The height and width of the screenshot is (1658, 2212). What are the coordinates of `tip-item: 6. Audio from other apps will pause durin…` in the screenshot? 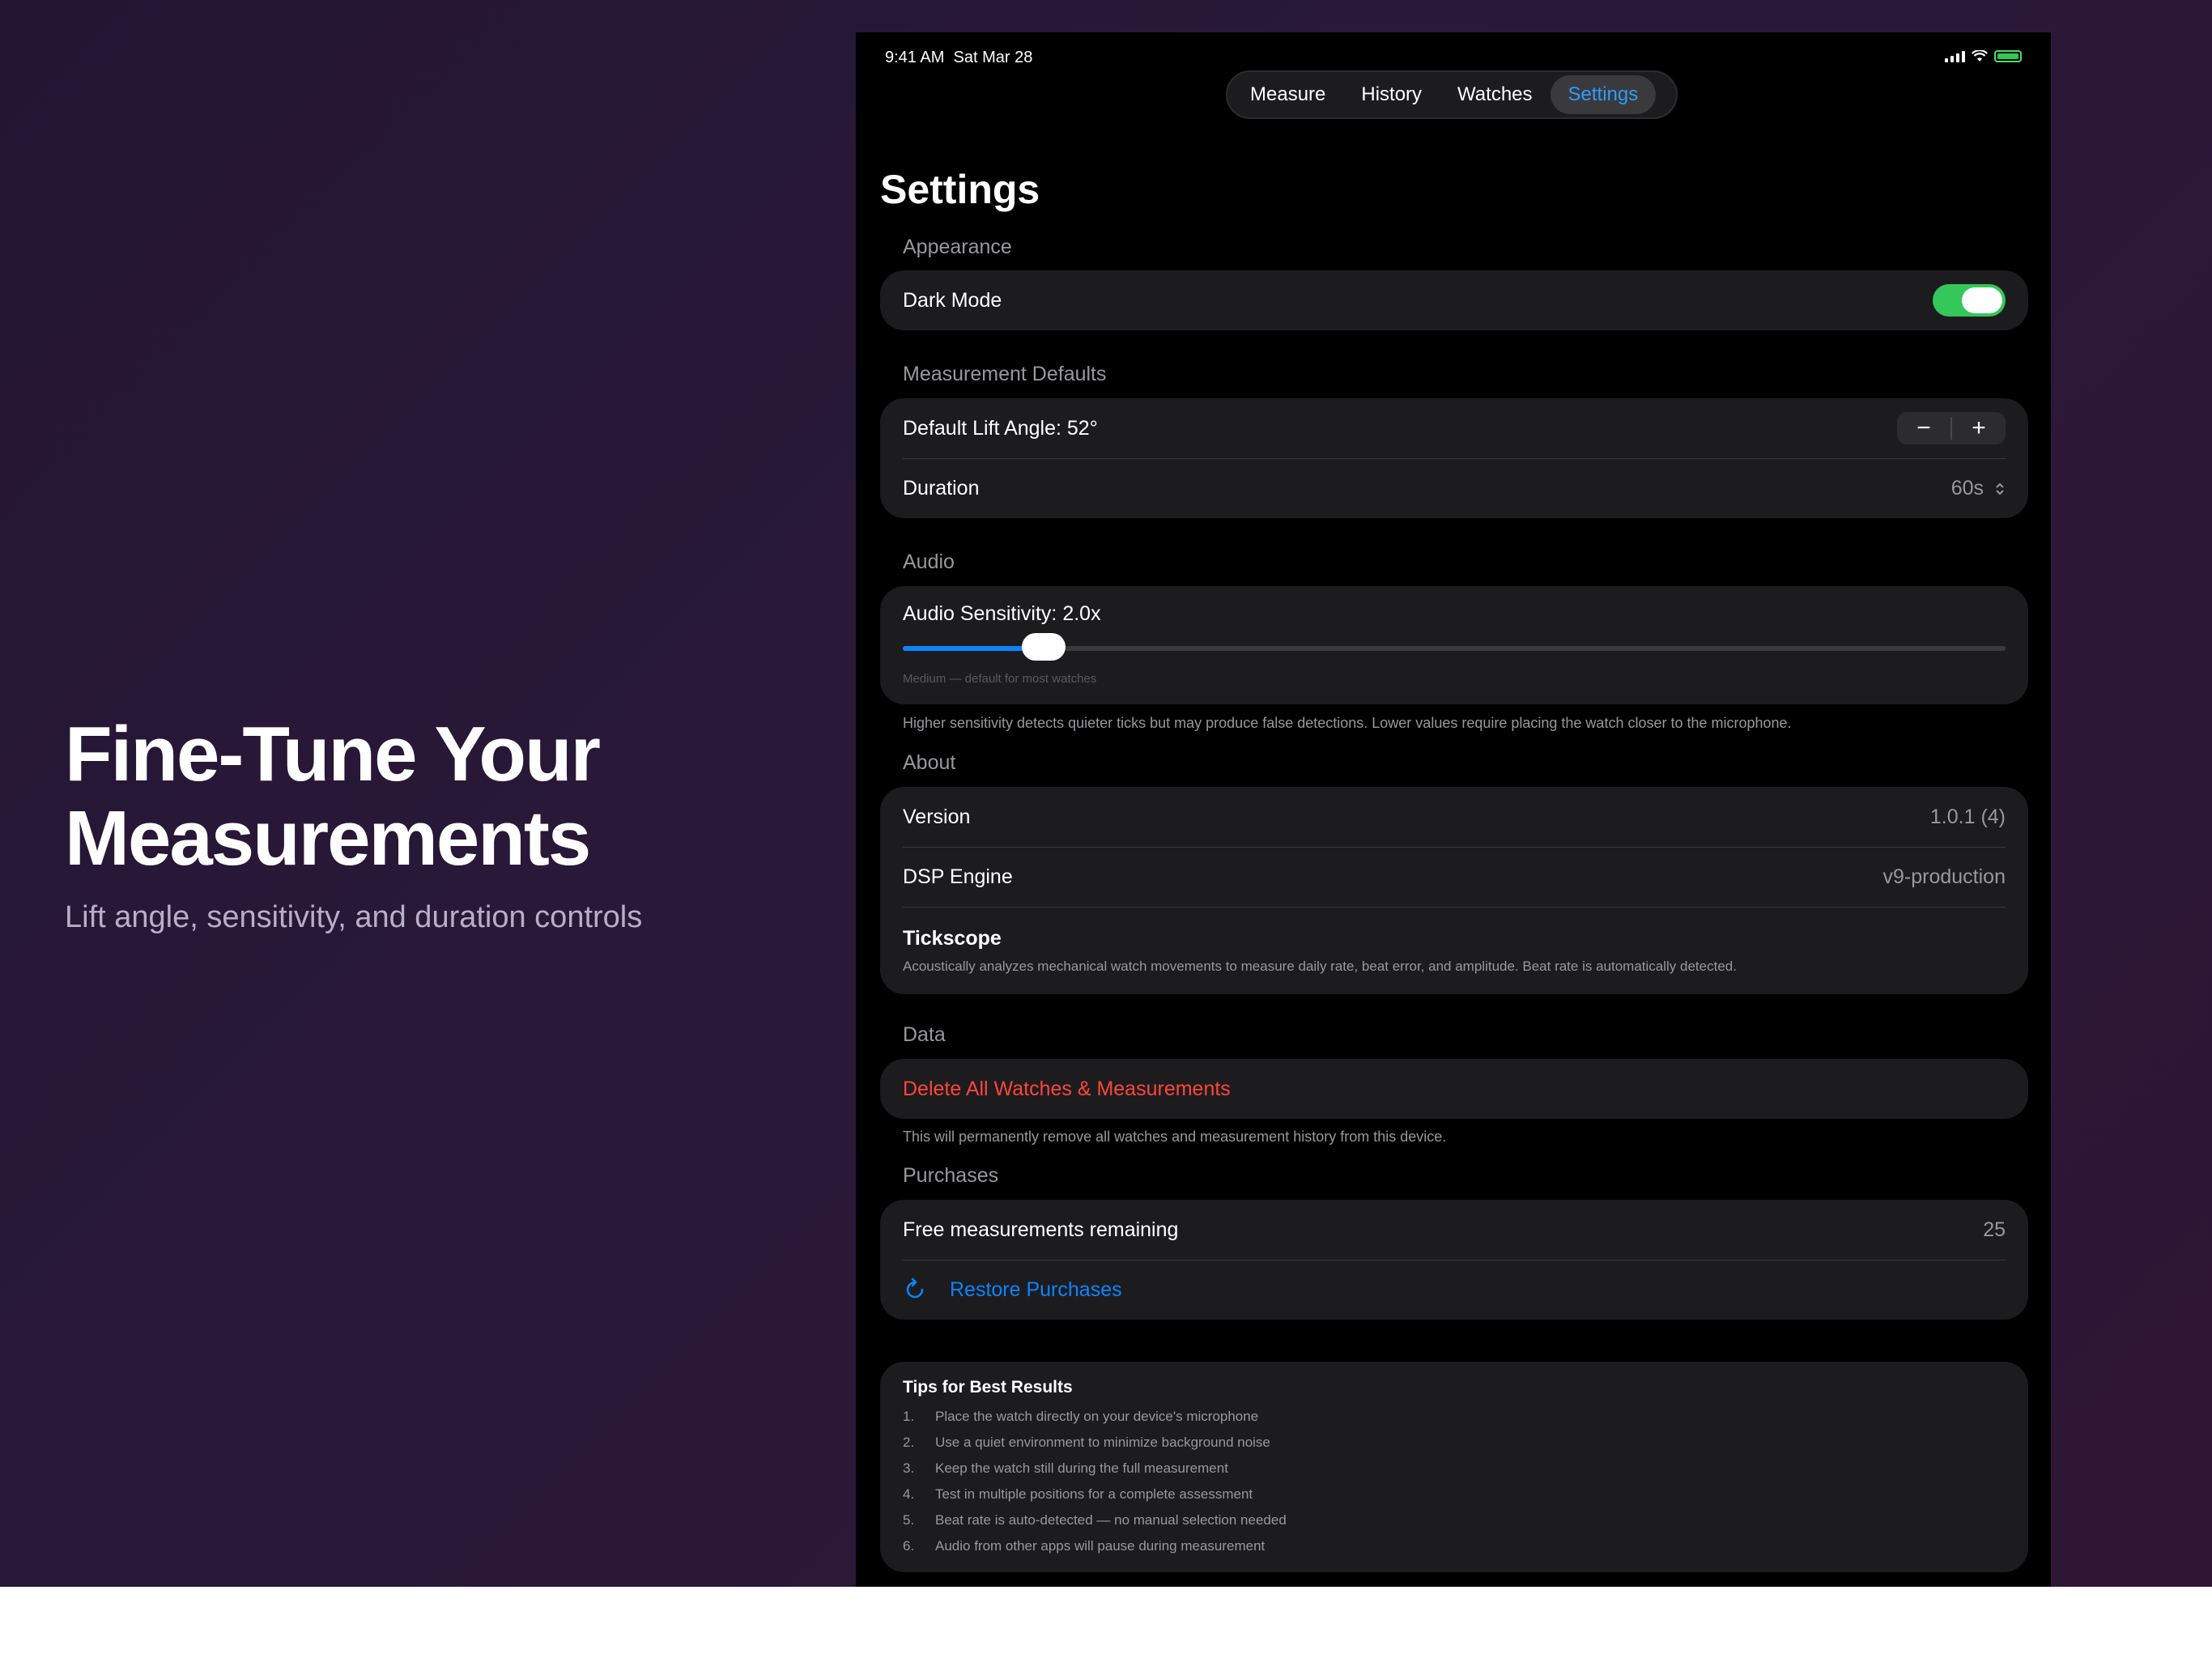 It's located at (1095, 1551).